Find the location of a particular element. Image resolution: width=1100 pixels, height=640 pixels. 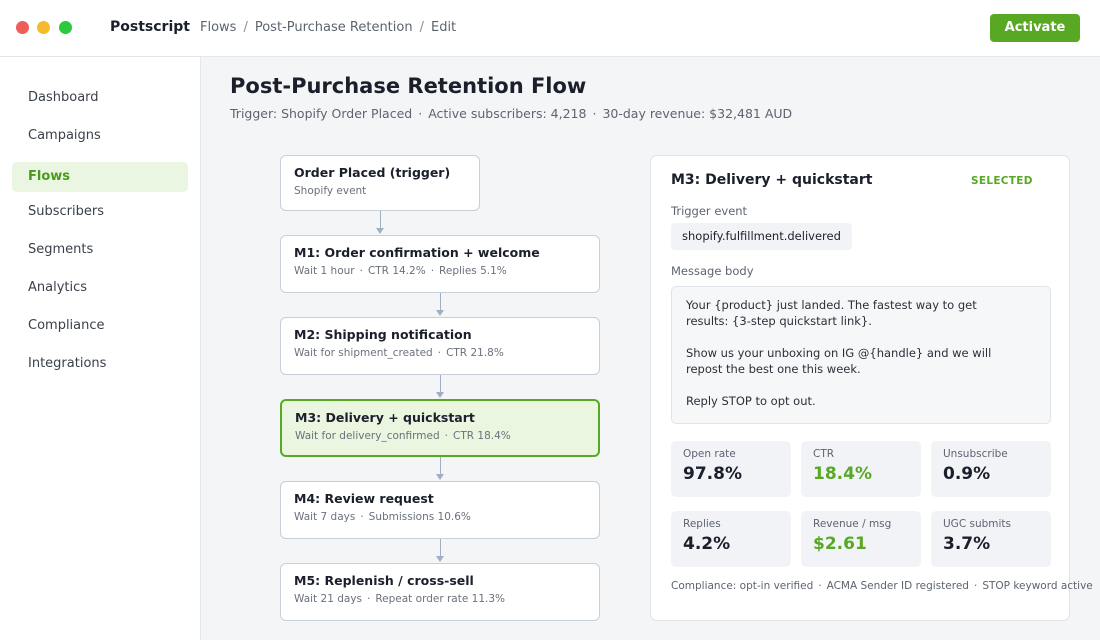

breadcrumb-flow-name: Post-Purchase Retention is located at coordinates (334, 27).